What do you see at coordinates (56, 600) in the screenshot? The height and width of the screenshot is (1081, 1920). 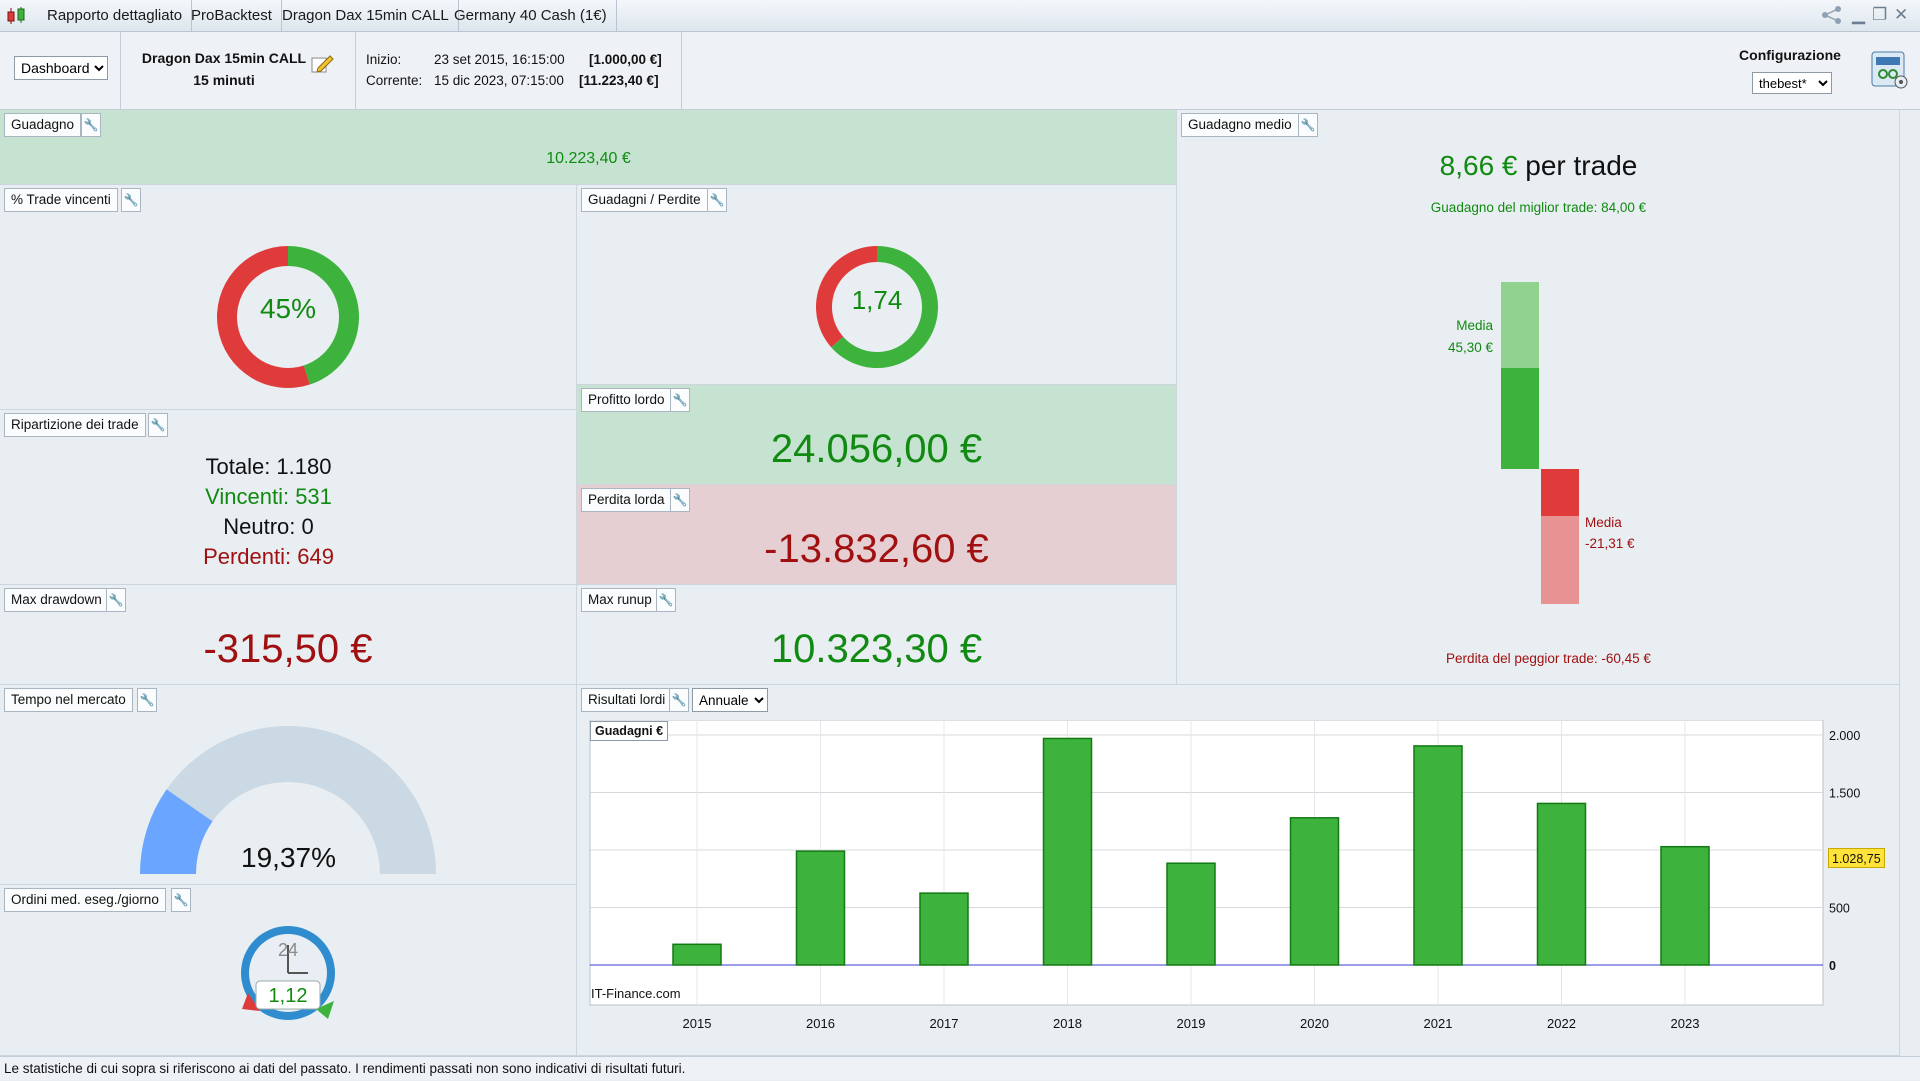 I see `max-drawdown-title: Max drawdown` at bounding box center [56, 600].